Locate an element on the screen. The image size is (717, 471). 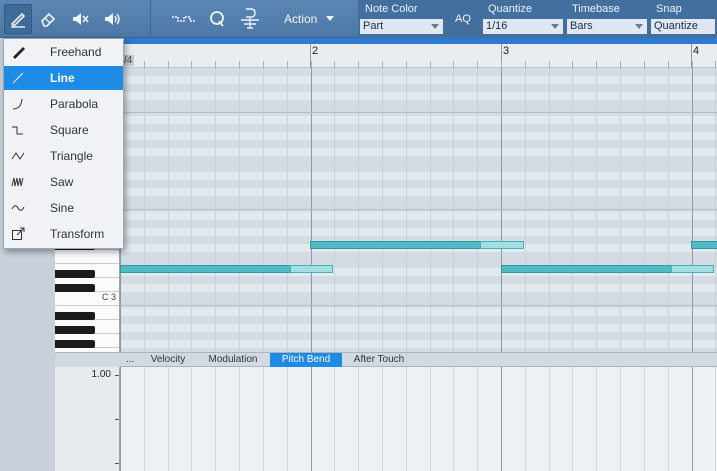
tab-modulation: Modulation is located at coordinates (233, 360).